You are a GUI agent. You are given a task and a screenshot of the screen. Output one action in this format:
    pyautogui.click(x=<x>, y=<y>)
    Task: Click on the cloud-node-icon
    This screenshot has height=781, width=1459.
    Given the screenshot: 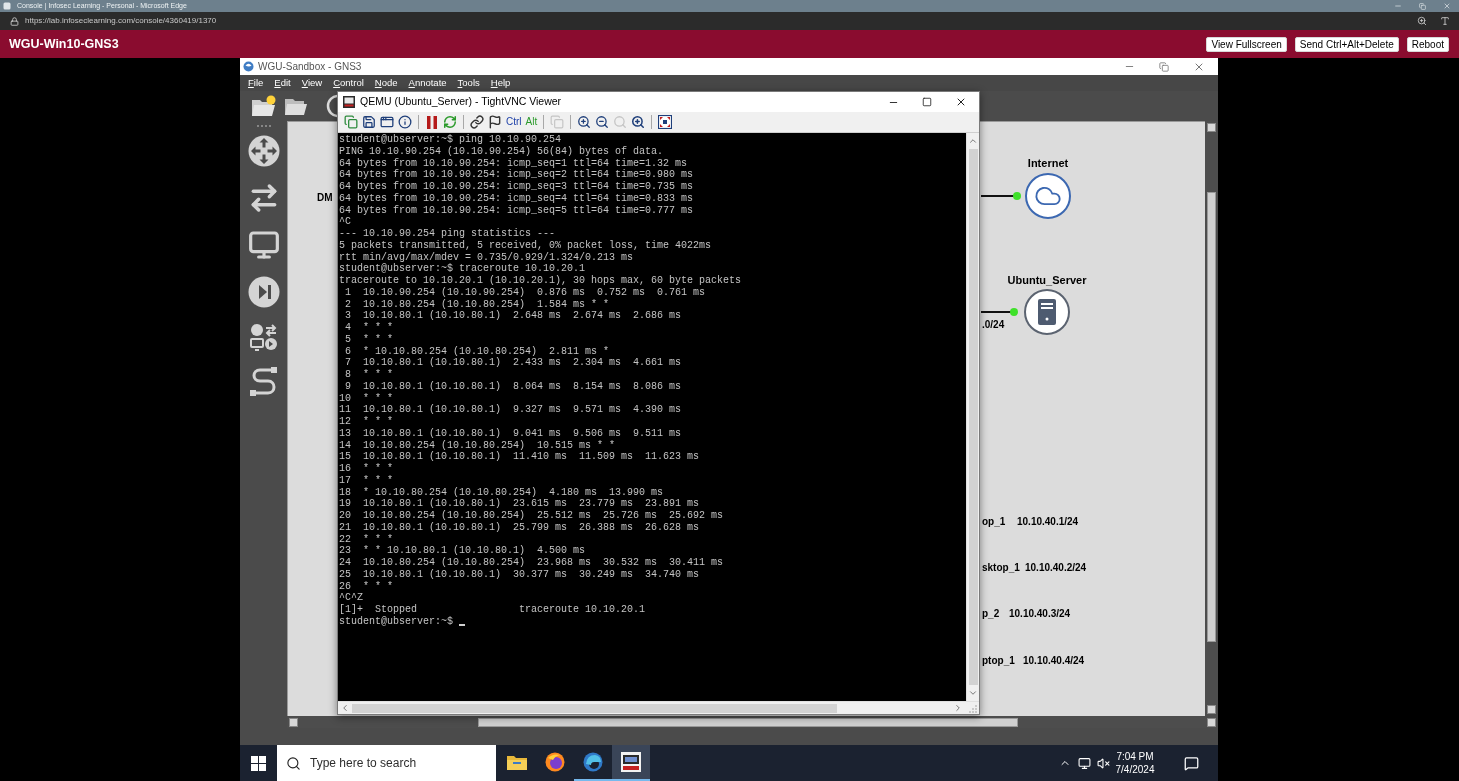 What is the action you would take?
    pyautogui.click(x=1048, y=196)
    